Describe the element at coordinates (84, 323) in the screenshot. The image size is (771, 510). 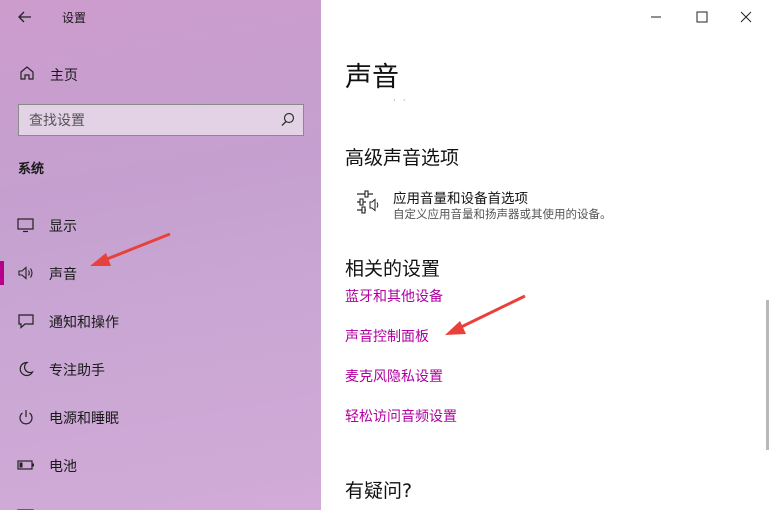
I see `sidebar-item-label: 通知和操作` at that location.